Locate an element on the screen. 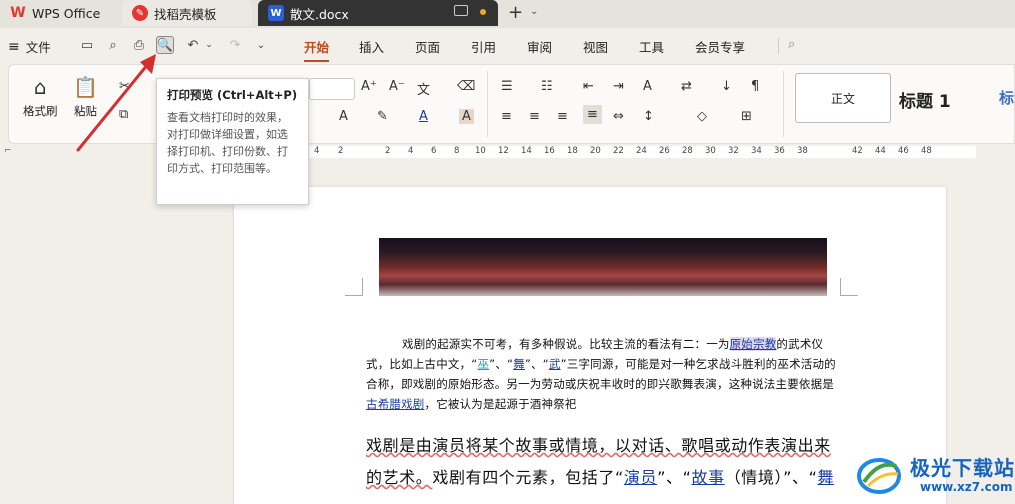  ruler-number: 42 is located at coordinates (857, 151).